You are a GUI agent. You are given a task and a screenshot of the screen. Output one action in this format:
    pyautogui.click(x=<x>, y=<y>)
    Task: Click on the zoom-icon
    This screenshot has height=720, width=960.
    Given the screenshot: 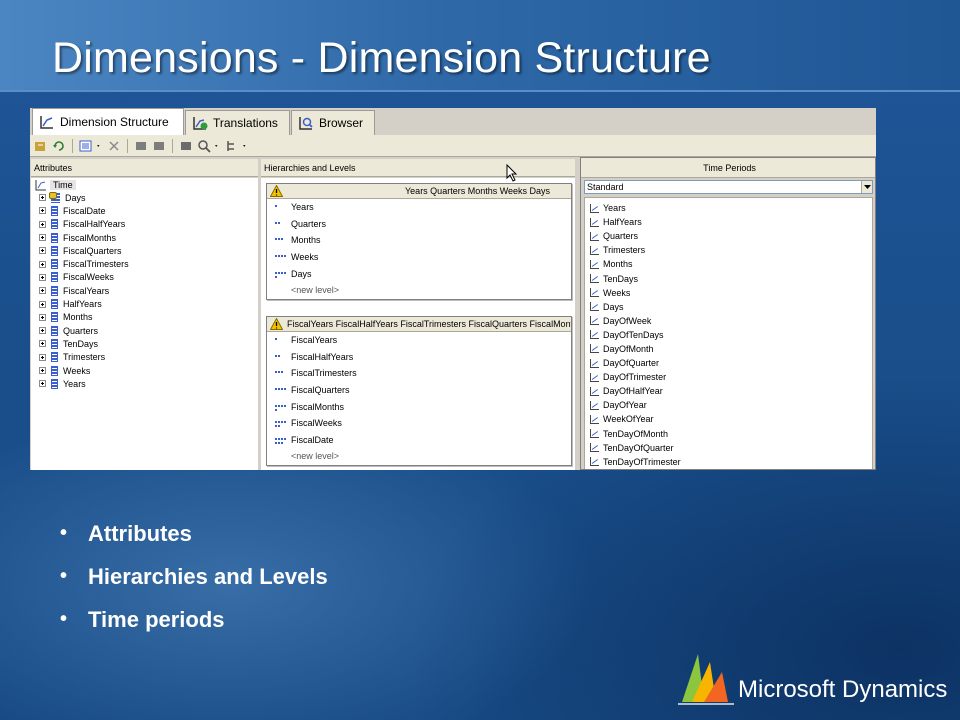 What is the action you would take?
    pyautogui.click(x=204, y=146)
    